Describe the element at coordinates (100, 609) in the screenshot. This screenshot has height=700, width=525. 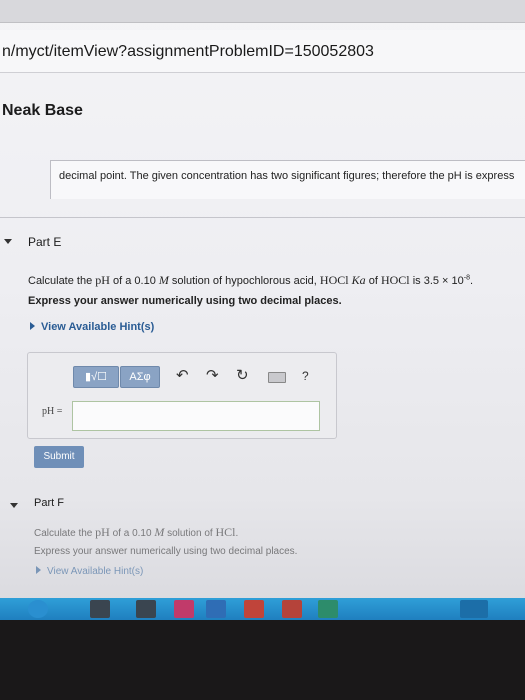
I see `folder-icon` at that location.